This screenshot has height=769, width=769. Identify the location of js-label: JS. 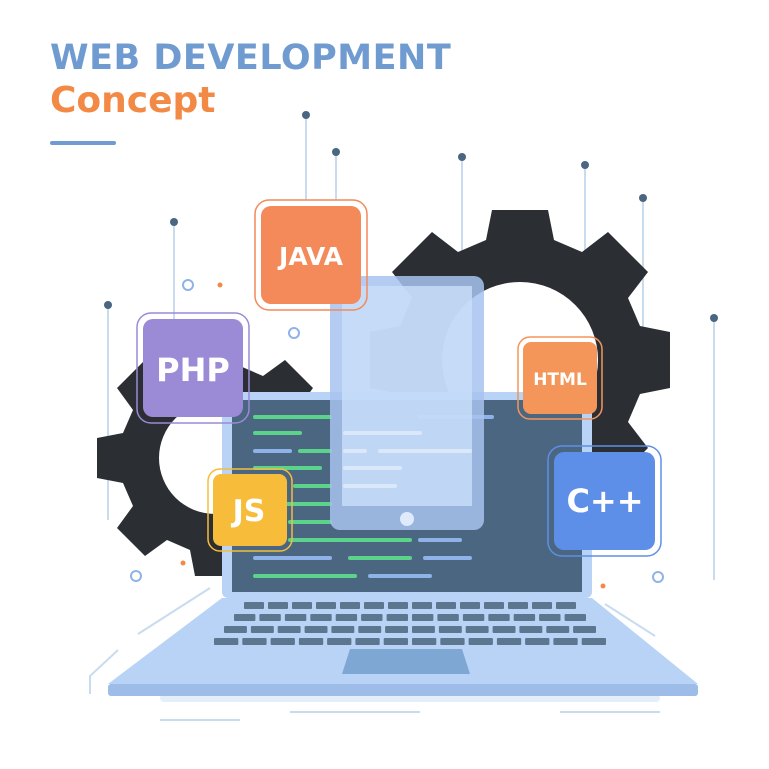
(248, 511).